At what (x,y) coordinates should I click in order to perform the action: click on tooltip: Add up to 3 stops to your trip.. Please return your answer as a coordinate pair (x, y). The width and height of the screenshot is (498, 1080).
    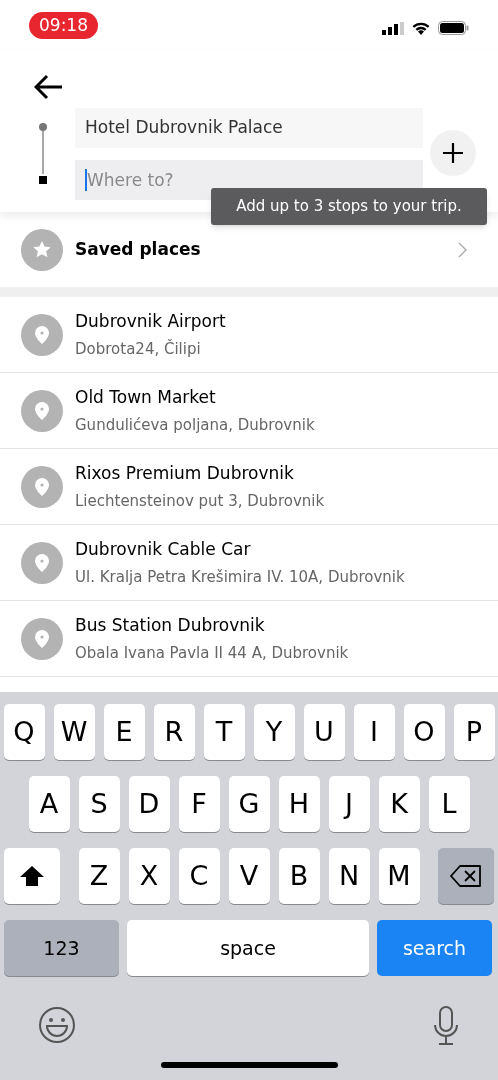
    Looking at the image, I should click on (349, 206).